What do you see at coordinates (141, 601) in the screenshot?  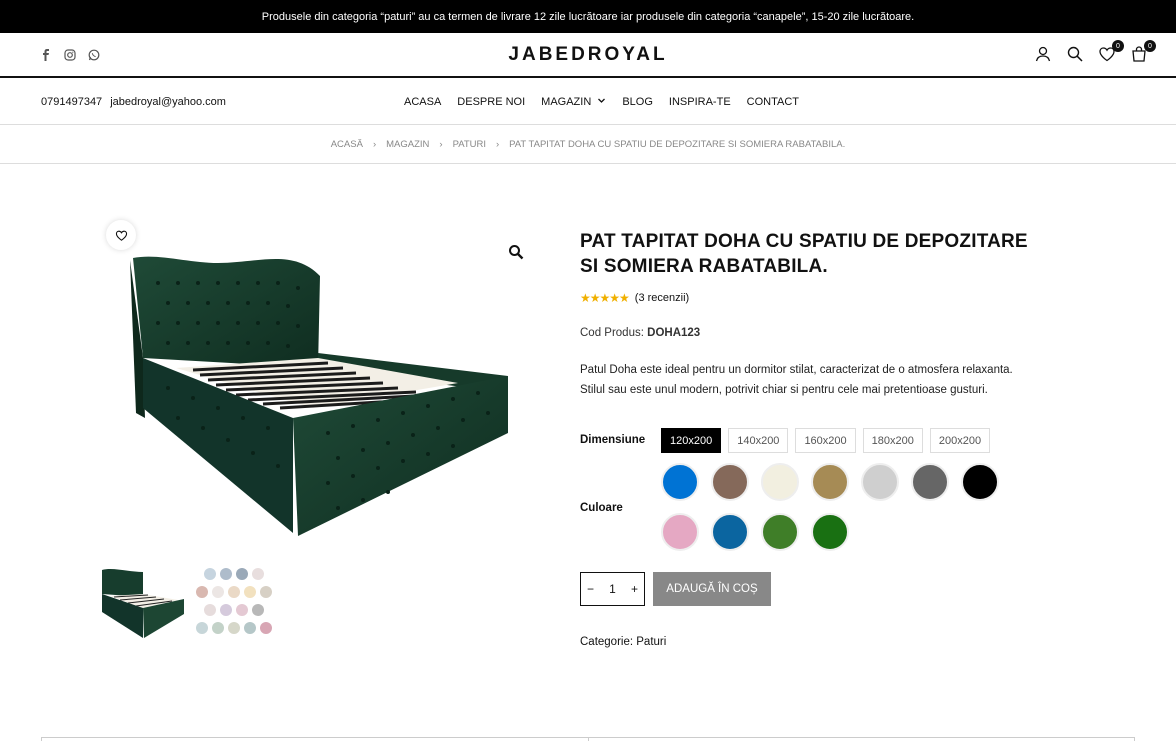 I see `thumbnail-bed` at bounding box center [141, 601].